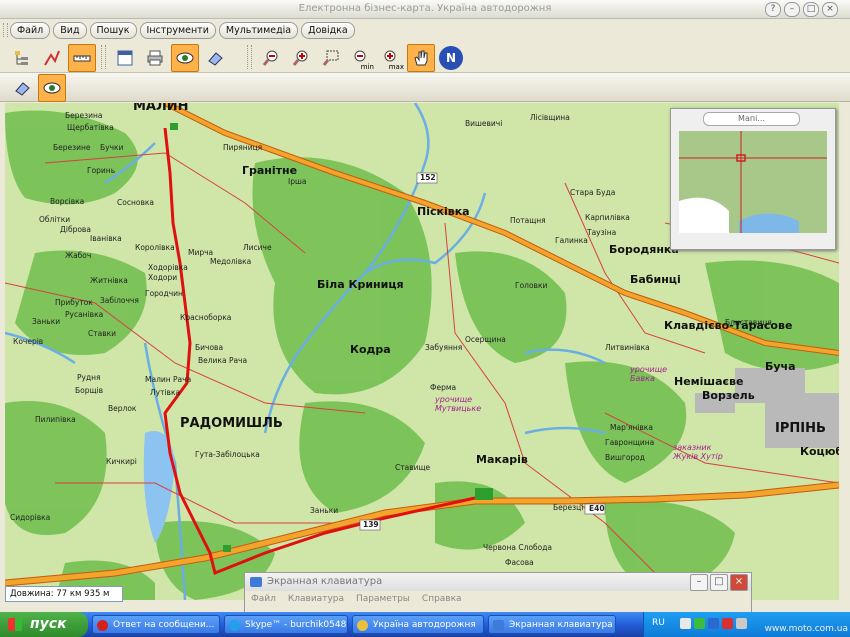 This screenshot has height=637, width=850. I want to click on town-malyn: МАЛИН, so click(161, 108).